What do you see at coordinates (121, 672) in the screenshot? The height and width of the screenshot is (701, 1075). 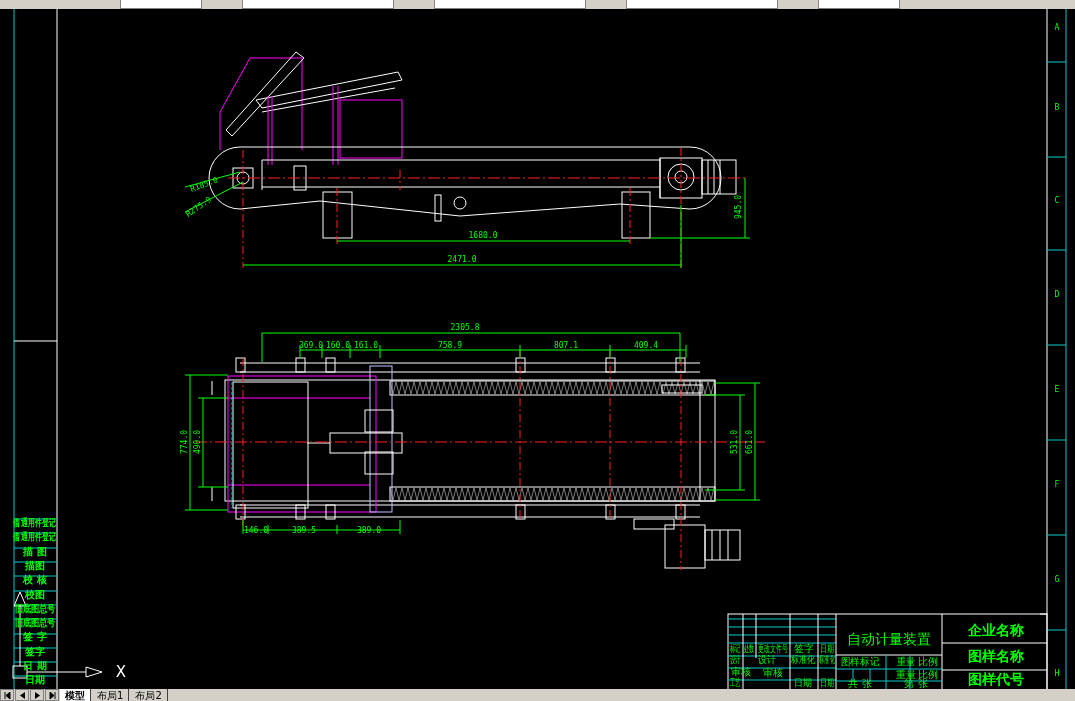 I see `axis-label: X` at bounding box center [121, 672].